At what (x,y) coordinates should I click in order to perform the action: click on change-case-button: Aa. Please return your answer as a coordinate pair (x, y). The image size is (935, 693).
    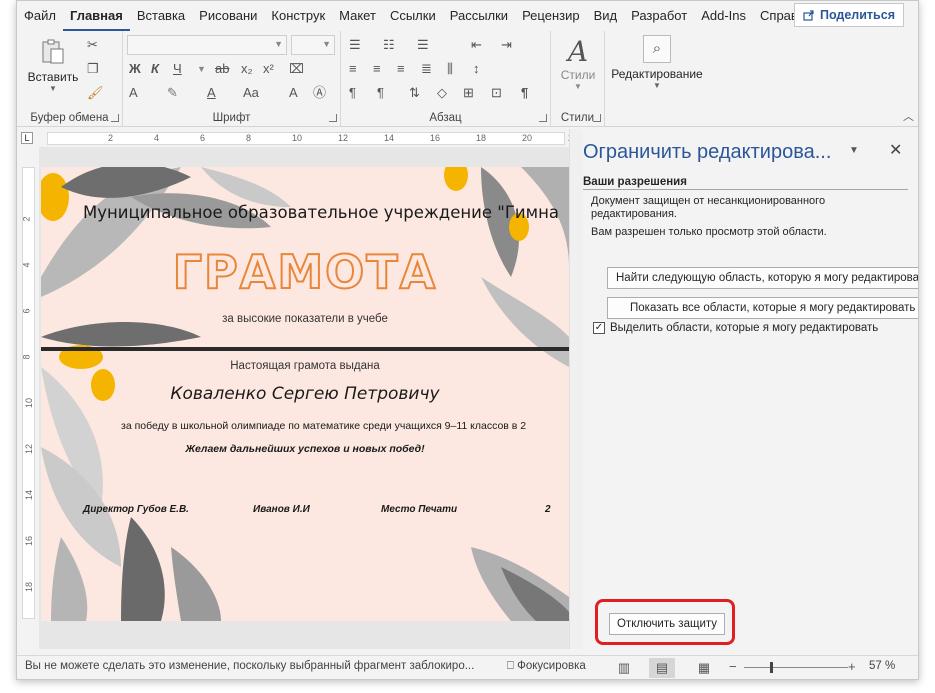
    Looking at the image, I should click on (251, 93).